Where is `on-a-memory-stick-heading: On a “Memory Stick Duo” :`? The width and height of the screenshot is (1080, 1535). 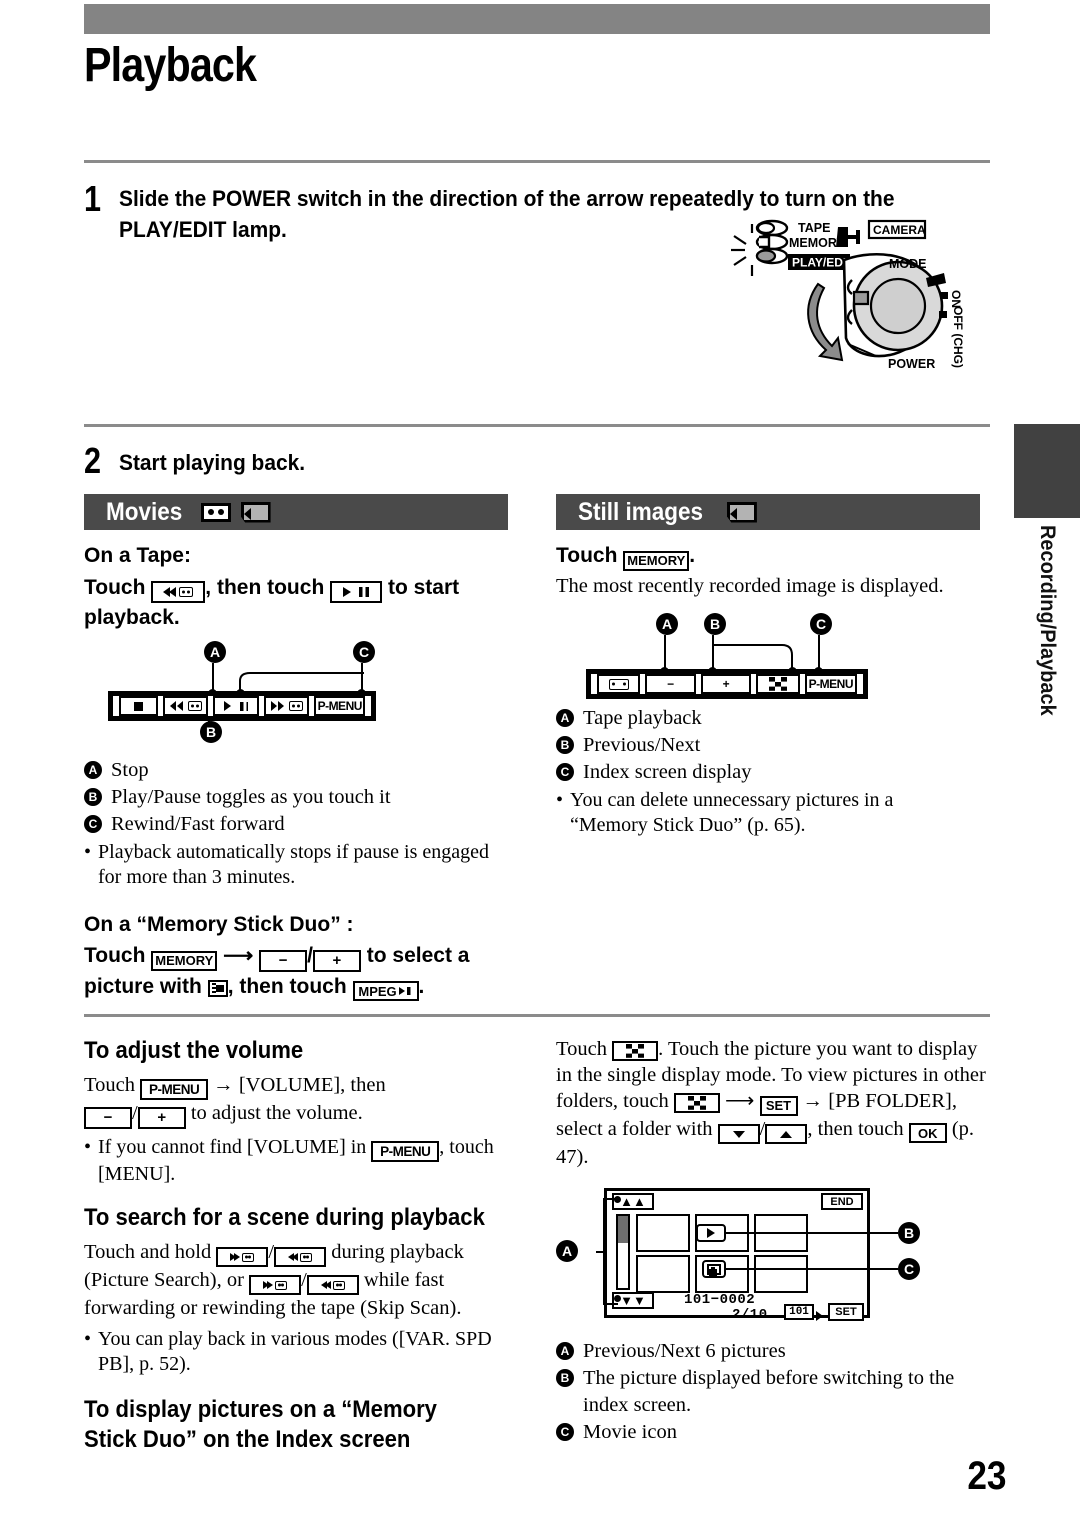
on-a-memory-stick-heading: On a “Memory Stick Duo” : is located at coordinates (219, 924).